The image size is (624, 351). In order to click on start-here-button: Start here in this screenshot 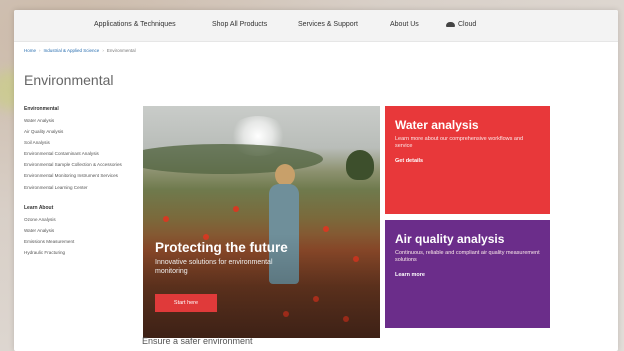, I will do `click(186, 303)`.